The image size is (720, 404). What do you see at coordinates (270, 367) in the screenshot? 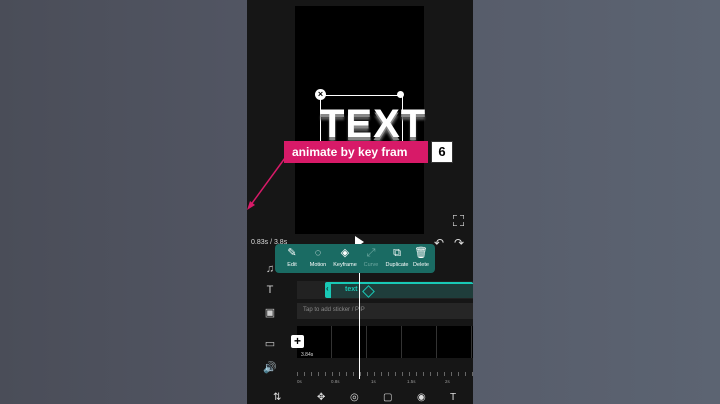
I see `volume-icon: 🔊` at bounding box center [270, 367].